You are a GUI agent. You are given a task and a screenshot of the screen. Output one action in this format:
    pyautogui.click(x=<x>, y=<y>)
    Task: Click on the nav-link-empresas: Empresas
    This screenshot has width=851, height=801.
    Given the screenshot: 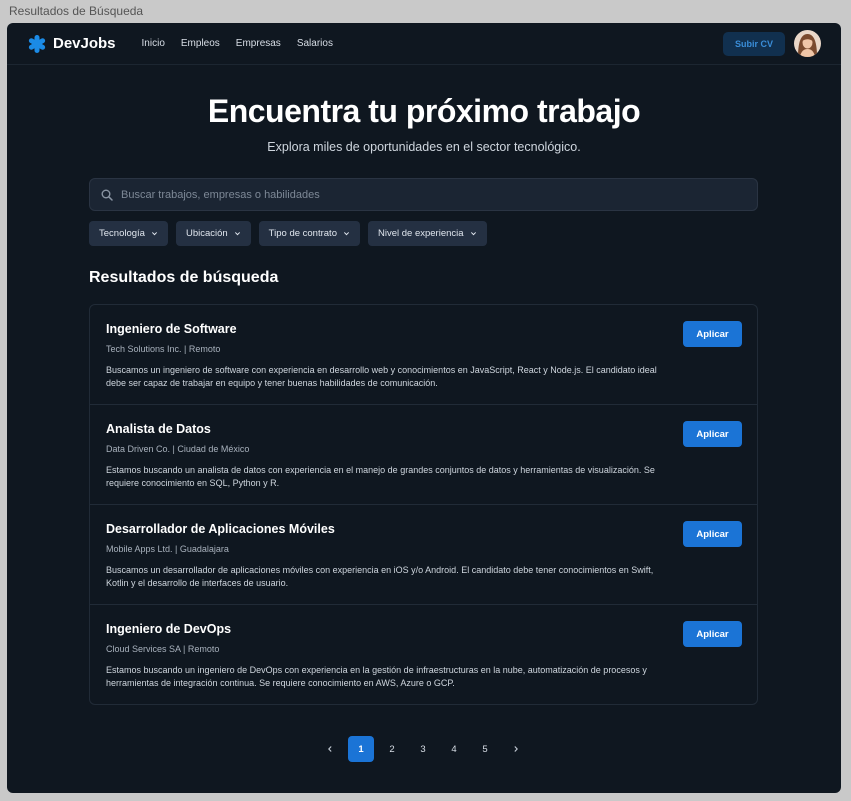 What is the action you would take?
    pyautogui.click(x=258, y=43)
    